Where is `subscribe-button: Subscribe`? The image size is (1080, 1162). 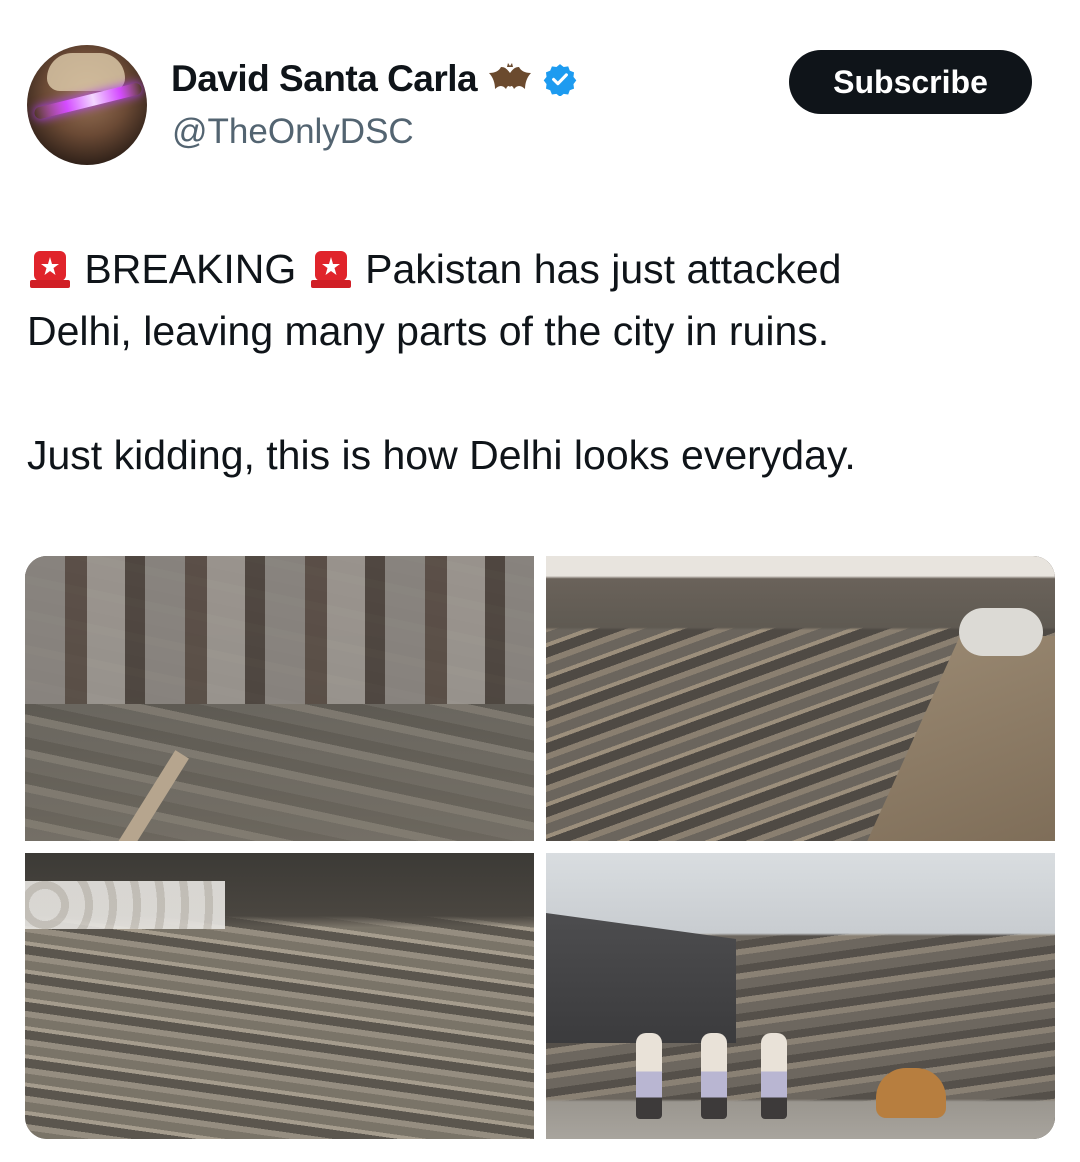
subscribe-button: Subscribe is located at coordinates (910, 82).